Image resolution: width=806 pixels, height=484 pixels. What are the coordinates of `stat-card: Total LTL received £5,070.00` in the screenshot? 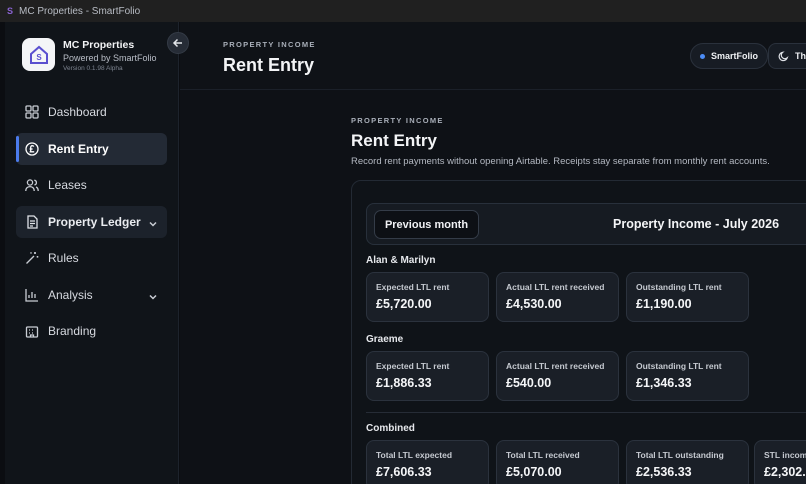 It's located at (557, 462).